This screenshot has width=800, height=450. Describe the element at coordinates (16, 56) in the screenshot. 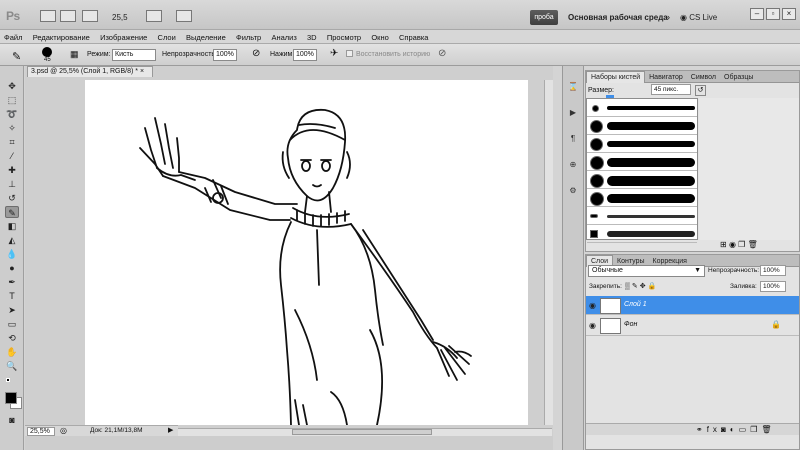

I see `brush-tool-icon: ✎` at that location.